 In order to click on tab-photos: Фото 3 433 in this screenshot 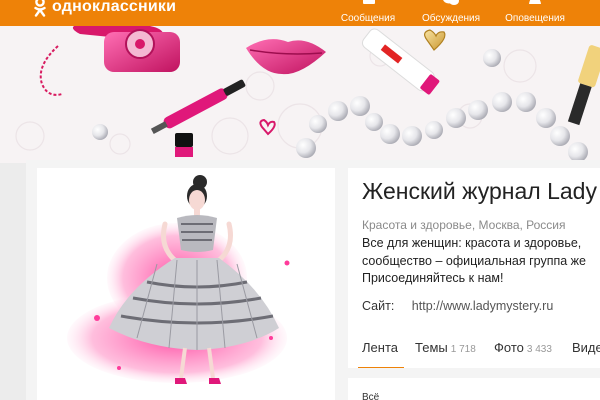, I will do `click(523, 347)`.